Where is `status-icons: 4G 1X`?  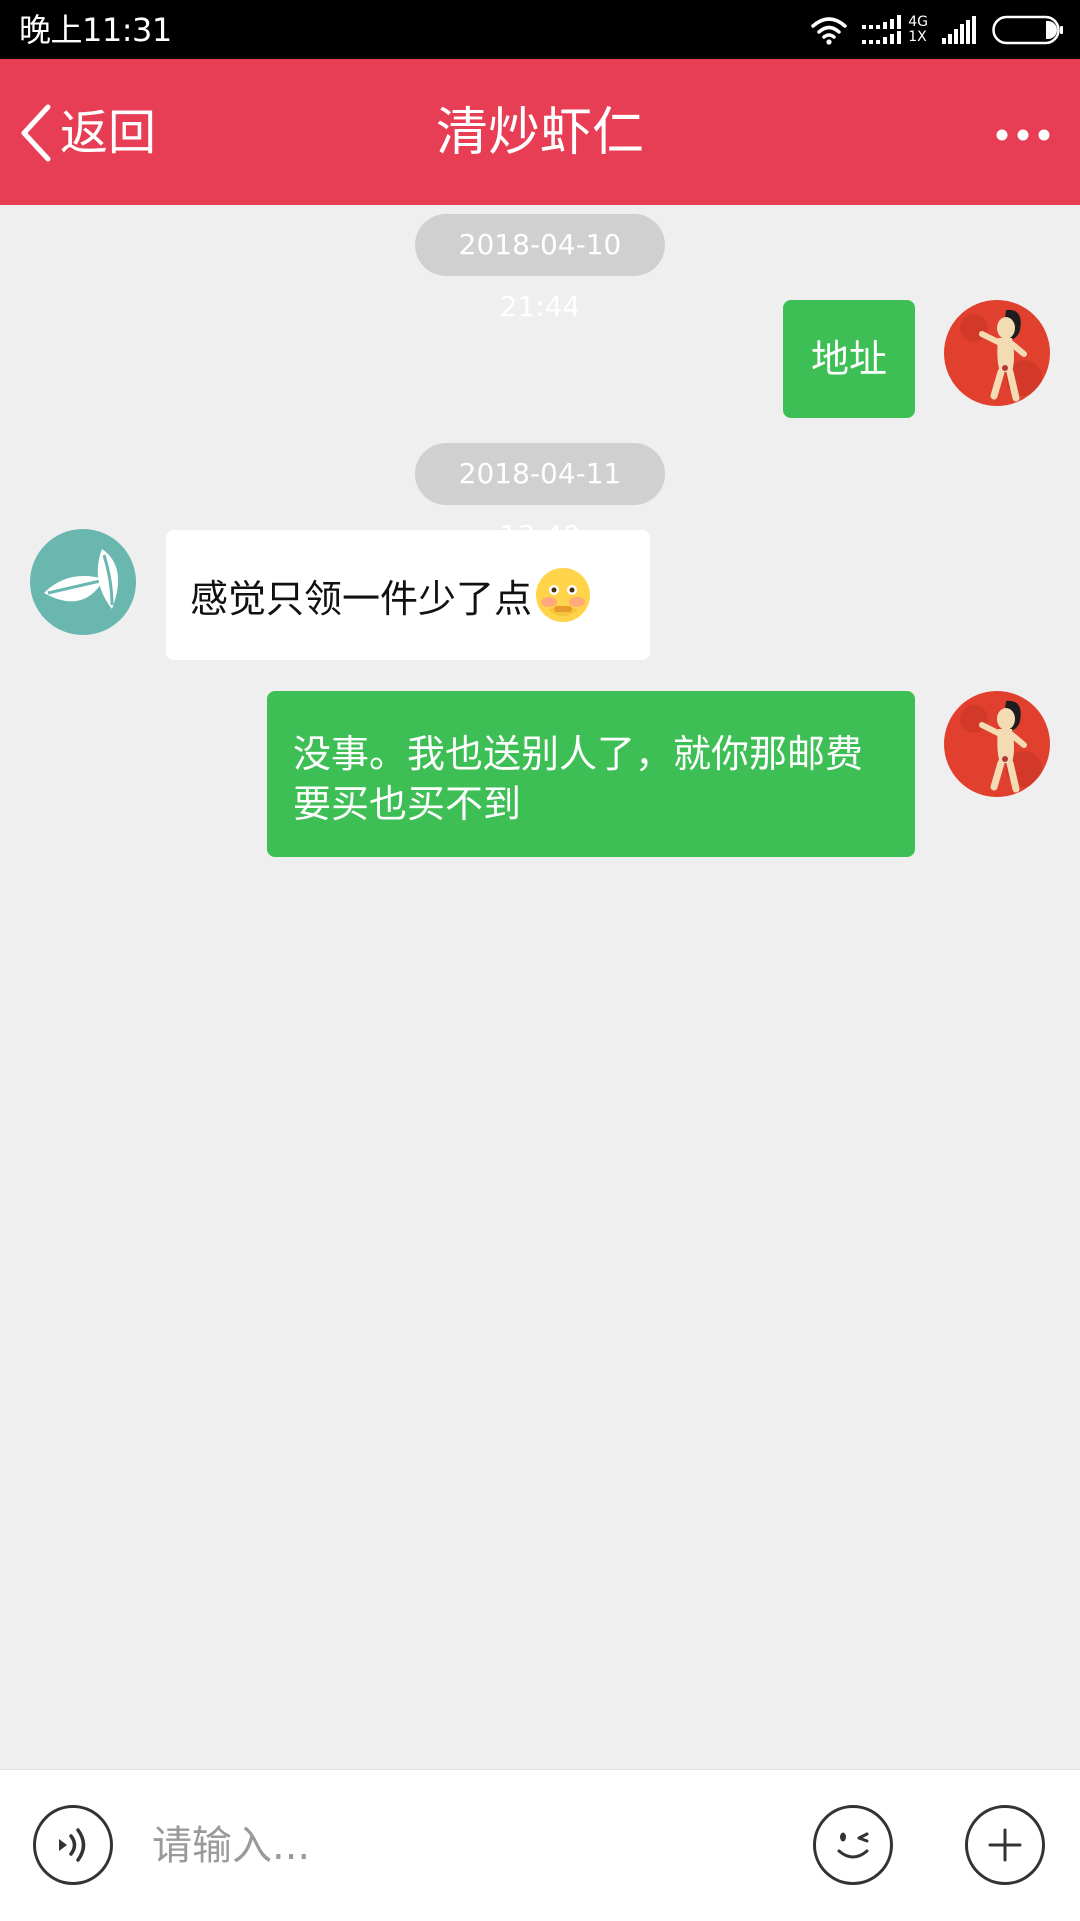 status-icons: 4G 1X is located at coordinates (937, 30).